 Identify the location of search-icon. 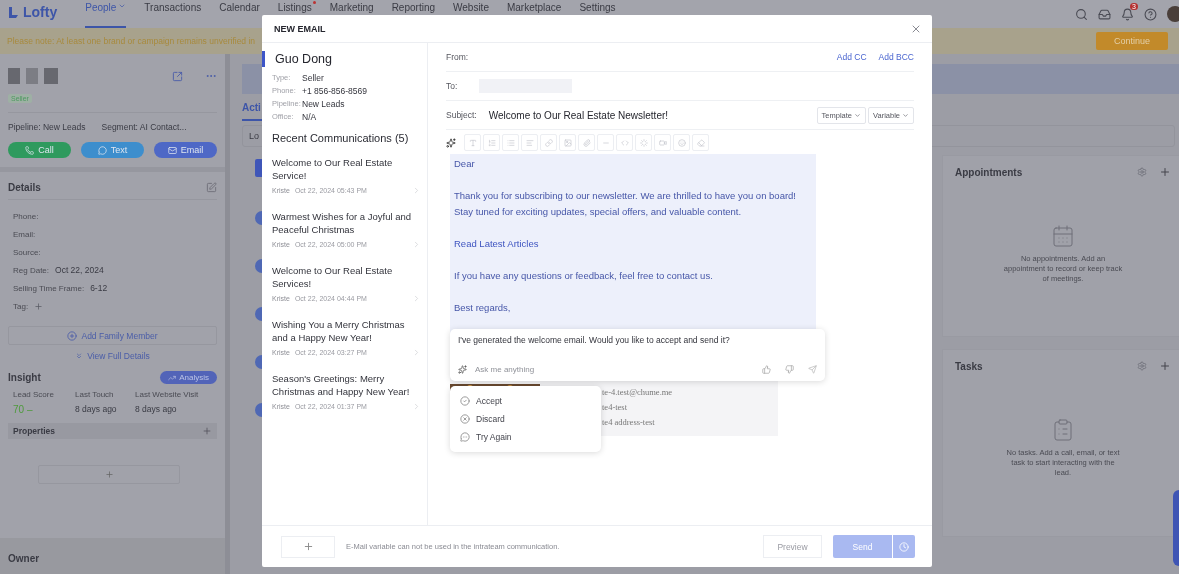
(1081, 14).